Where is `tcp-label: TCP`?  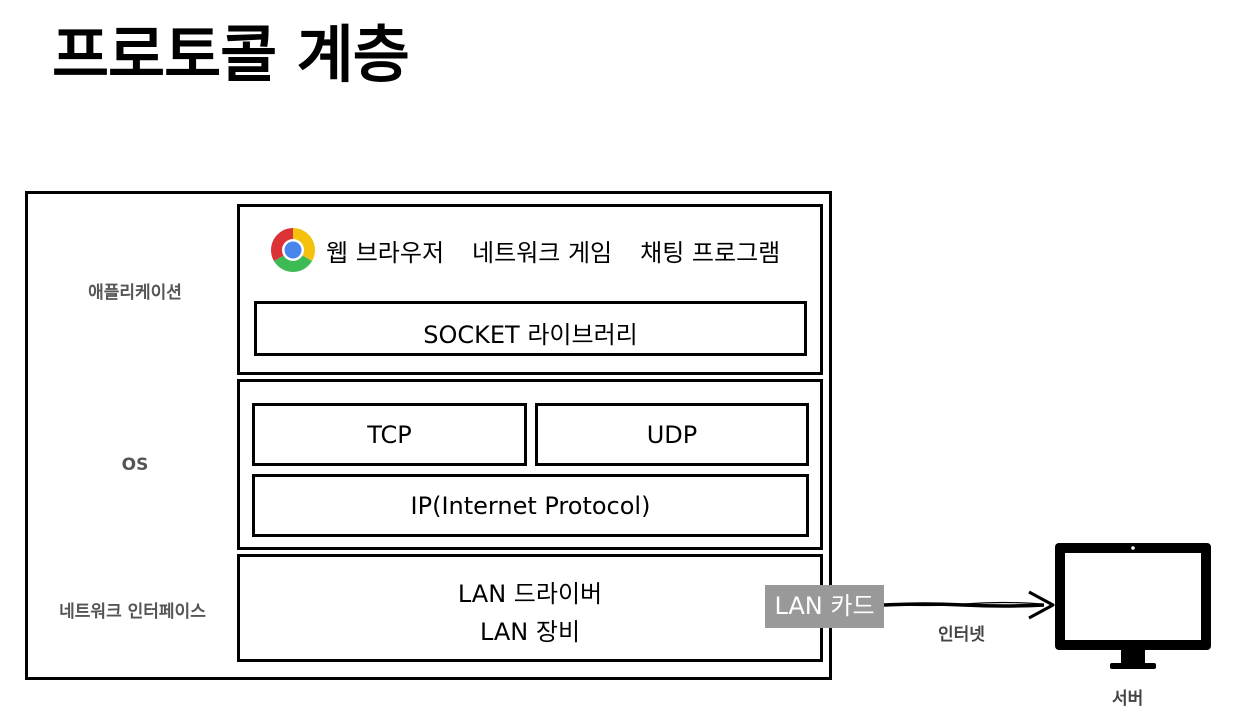
tcp-label: TCP is located at coordinates (389, 435).